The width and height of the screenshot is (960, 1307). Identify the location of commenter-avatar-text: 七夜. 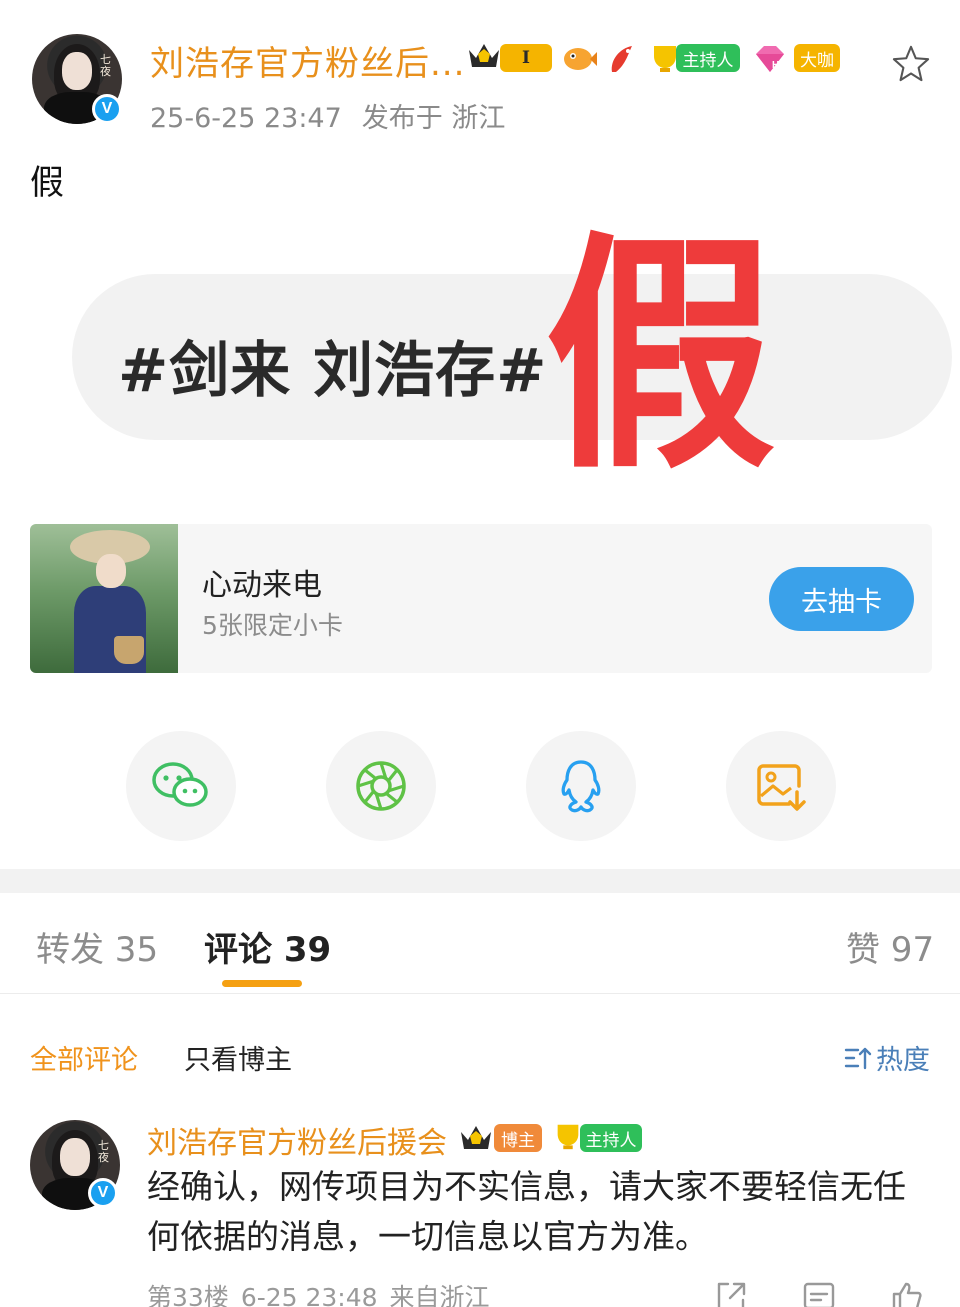
(103, 1151).